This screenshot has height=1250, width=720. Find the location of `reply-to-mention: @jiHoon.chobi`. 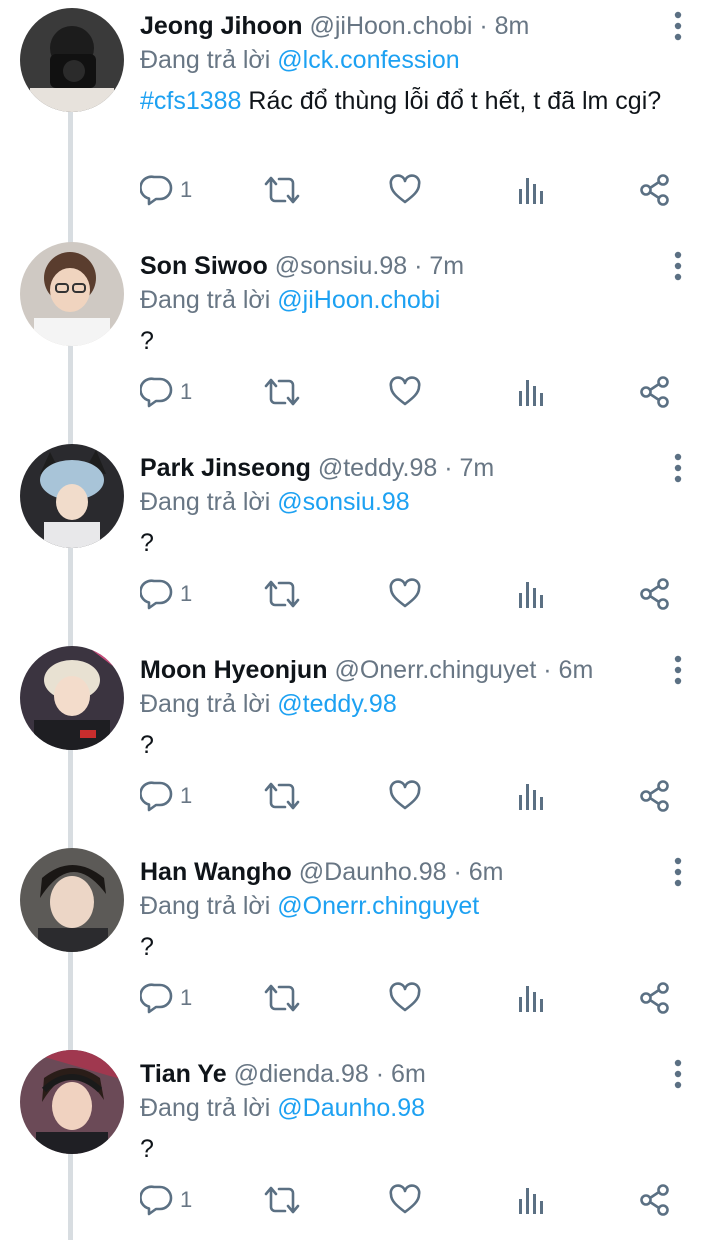

reply-to-mention: @jiHoon.chobi is located at coordinates (358, 300).